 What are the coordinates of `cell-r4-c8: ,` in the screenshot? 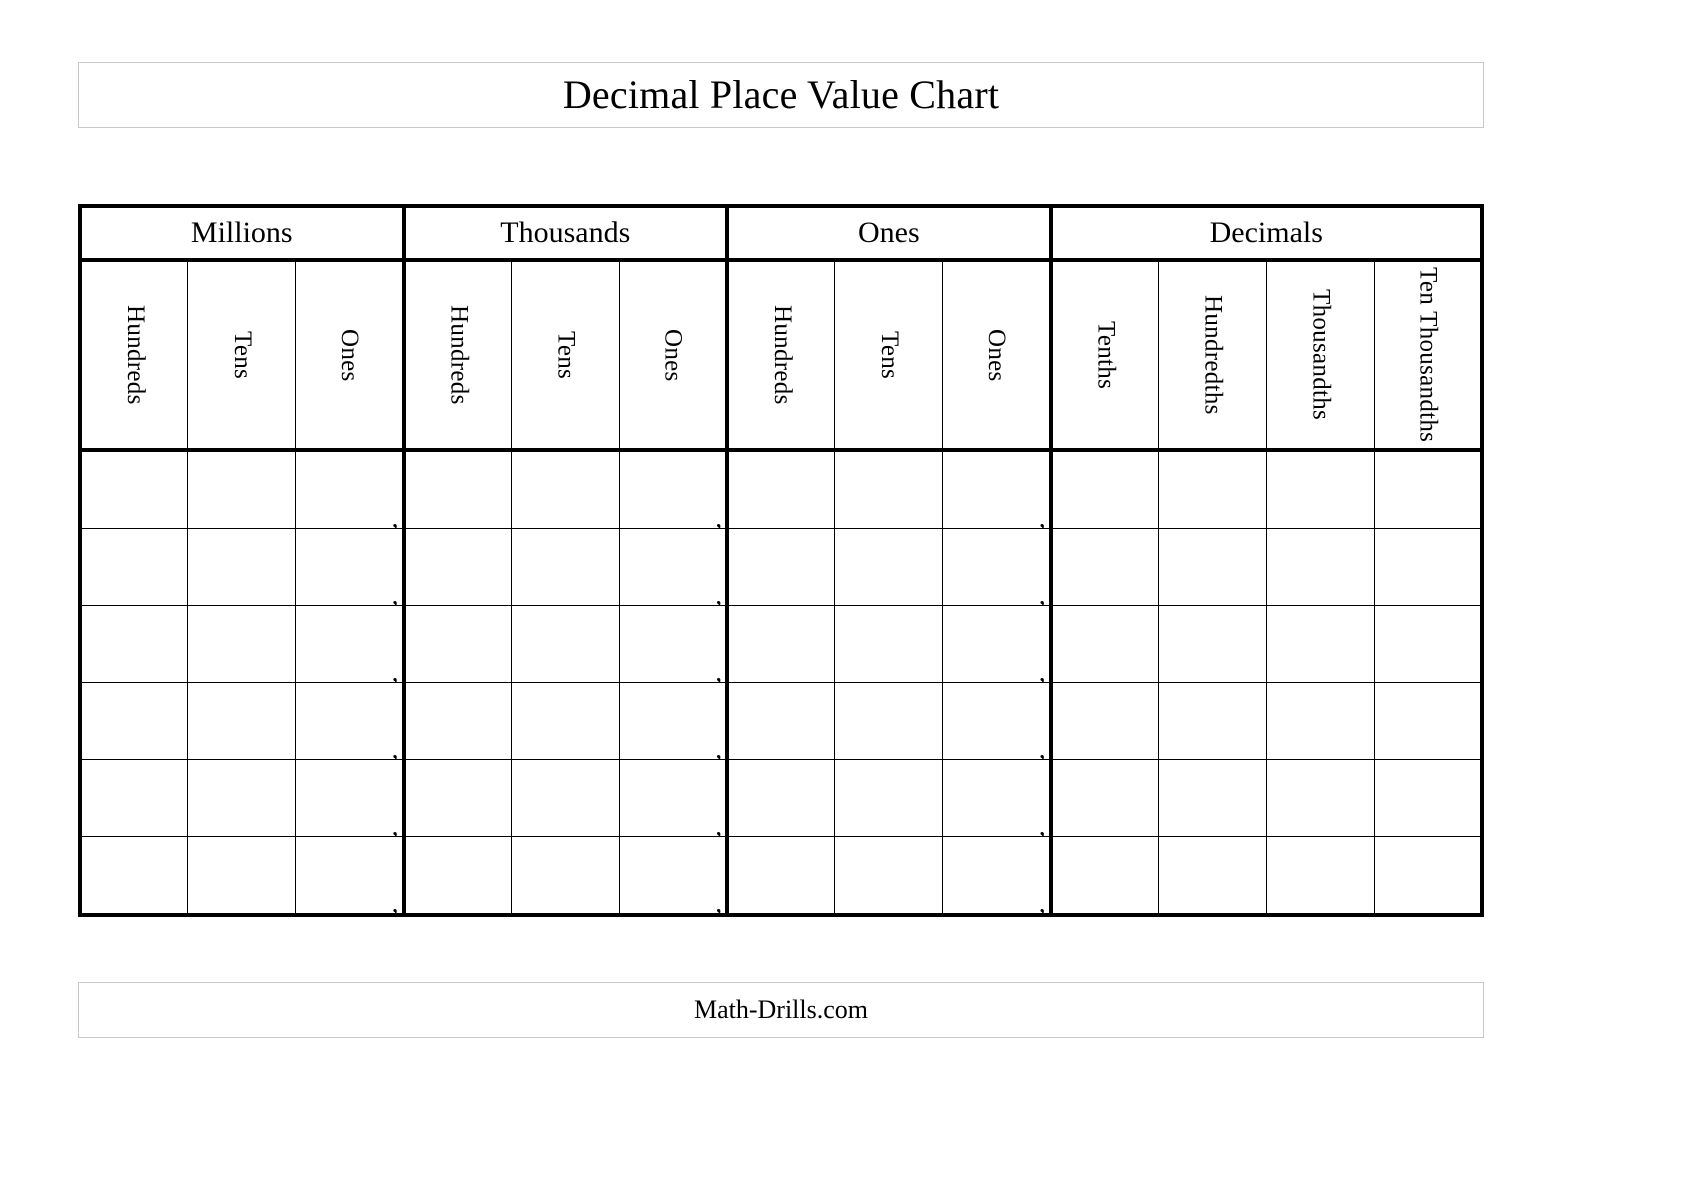 It's located at (997, 799).